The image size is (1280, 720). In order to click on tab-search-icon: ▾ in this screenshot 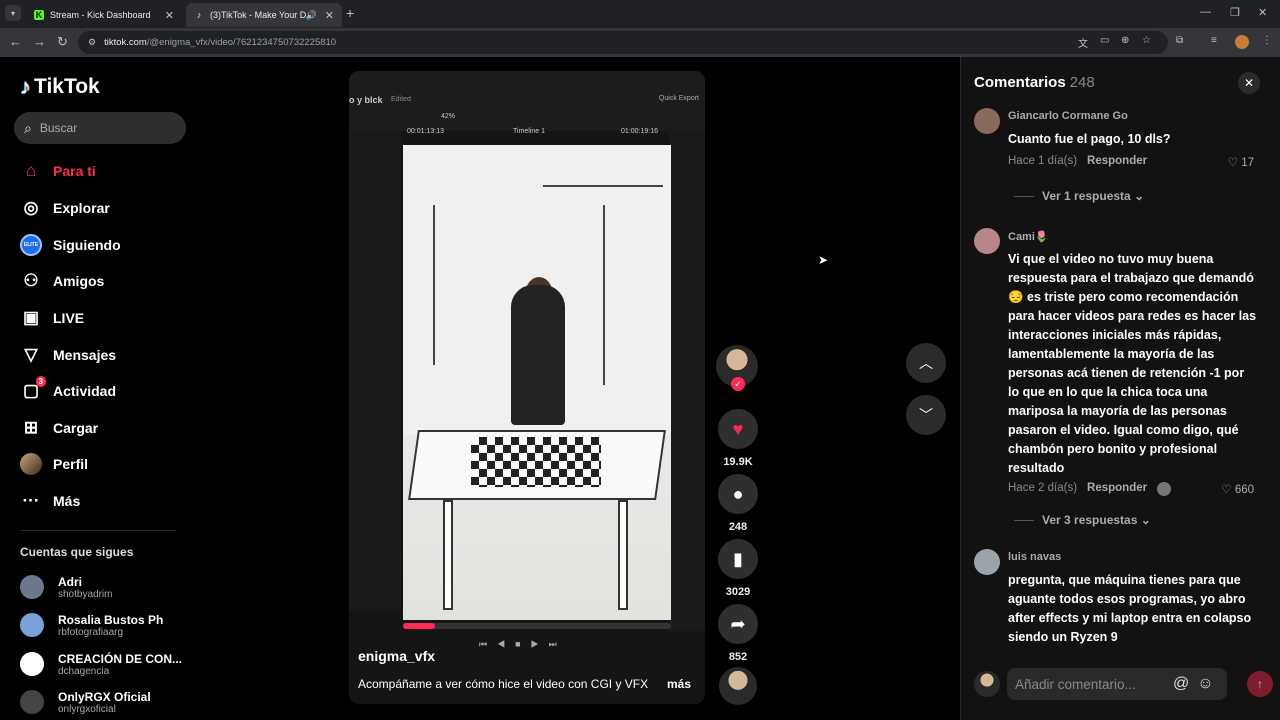, I will do `click(13, 13)`.